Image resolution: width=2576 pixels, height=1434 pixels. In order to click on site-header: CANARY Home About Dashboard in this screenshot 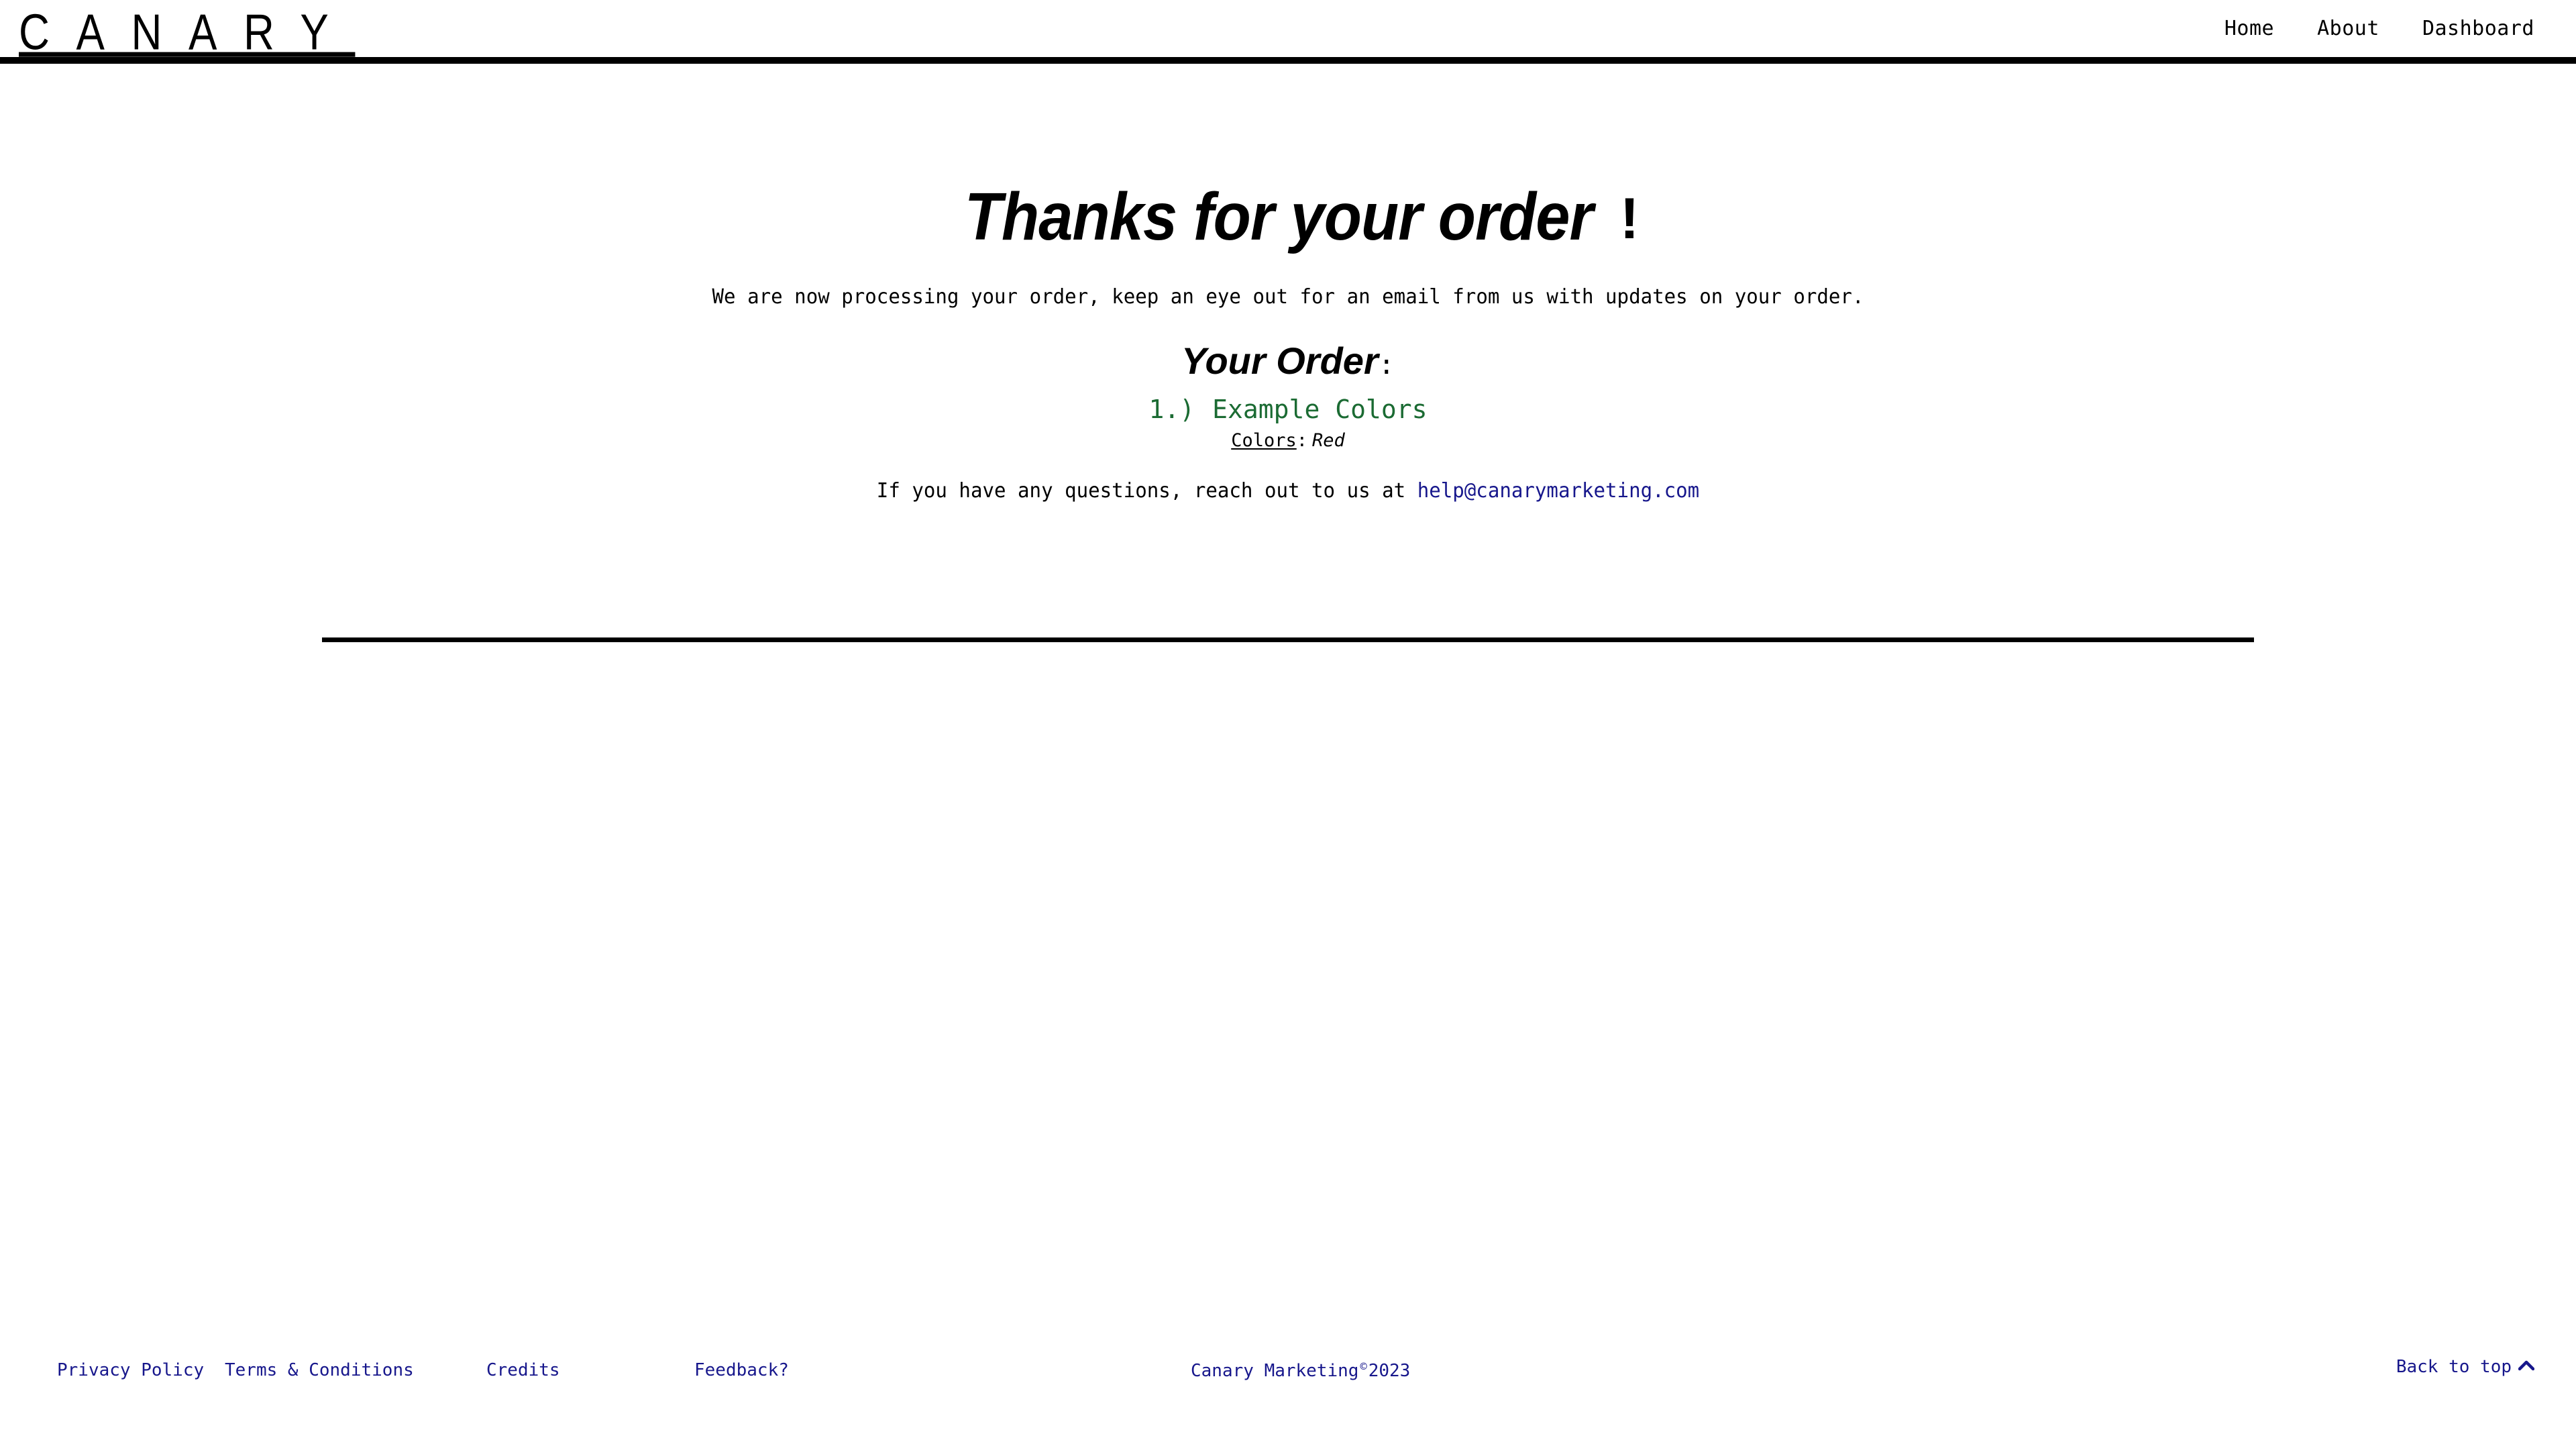, I will do `click(1288, 32)`.